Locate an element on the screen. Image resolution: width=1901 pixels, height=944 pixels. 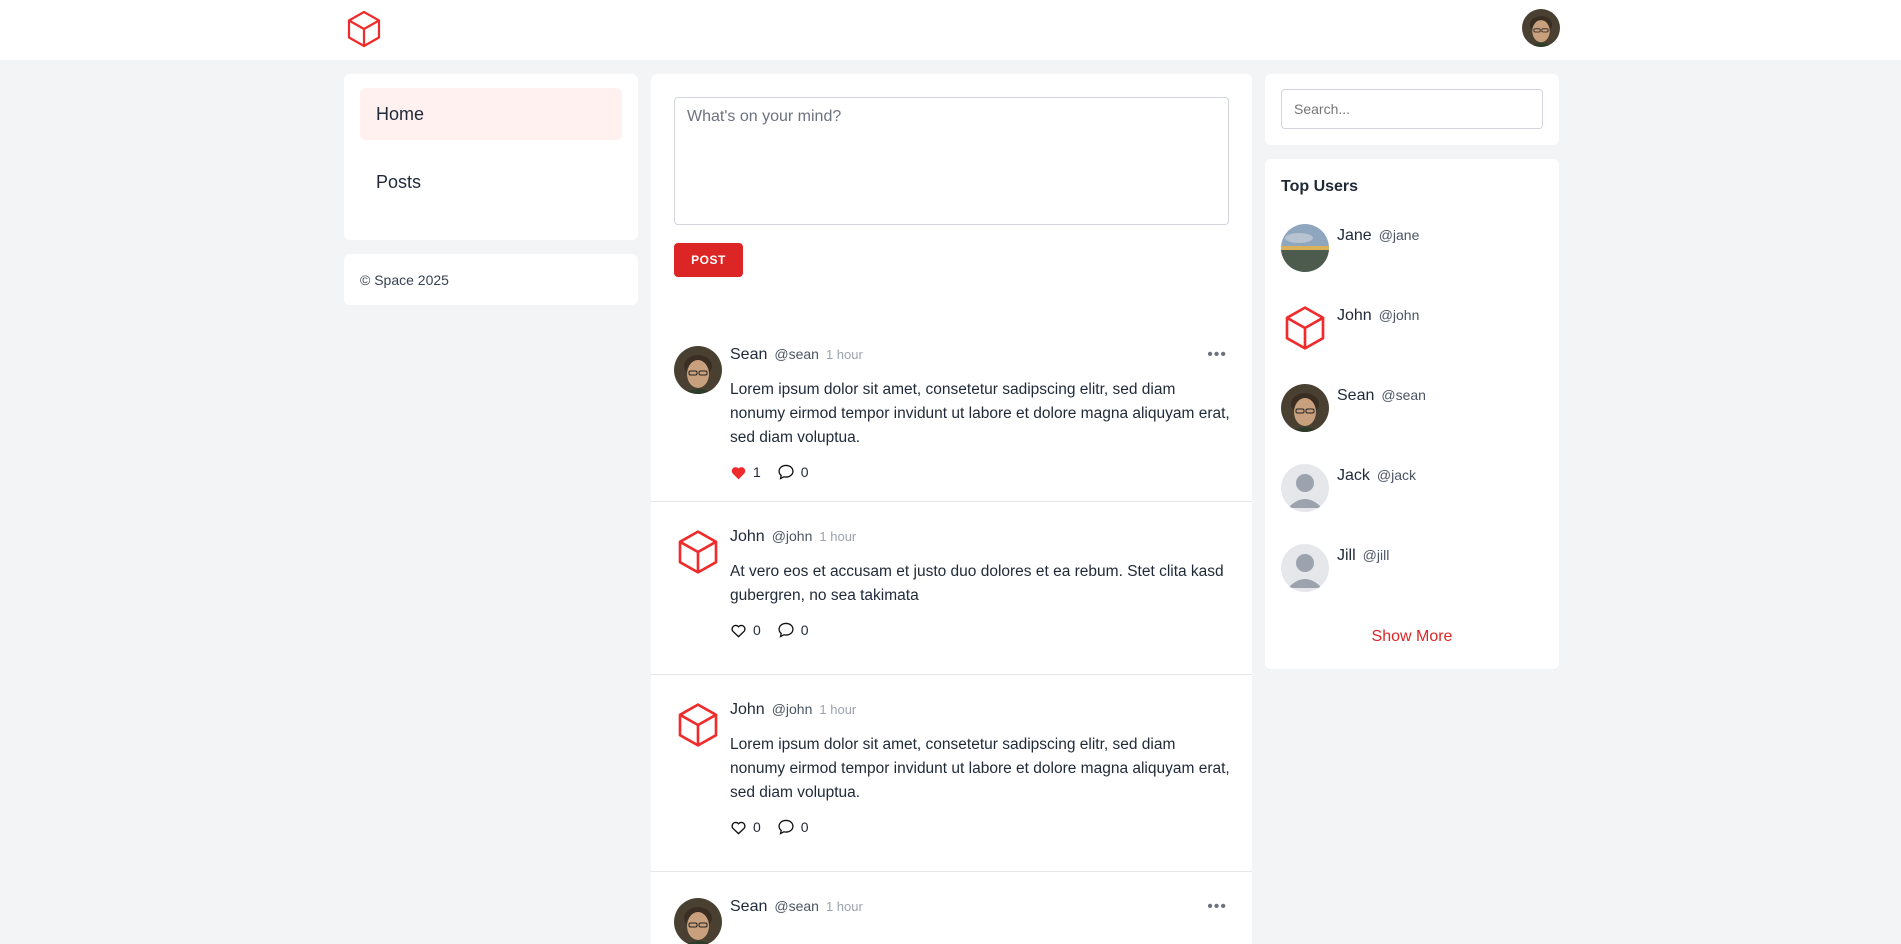
user-name: Sean is located at coordinates (1355, 395).